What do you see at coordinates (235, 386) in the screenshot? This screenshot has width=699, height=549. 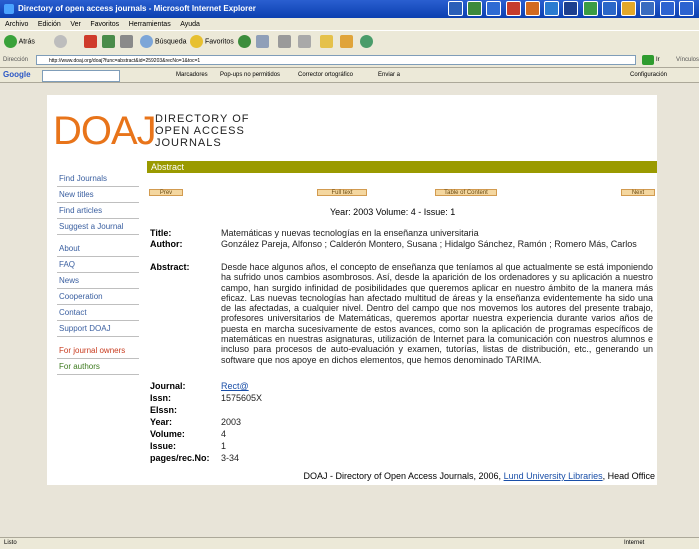 I see `journal-link: Rect@` at bounding box center [235, 386].